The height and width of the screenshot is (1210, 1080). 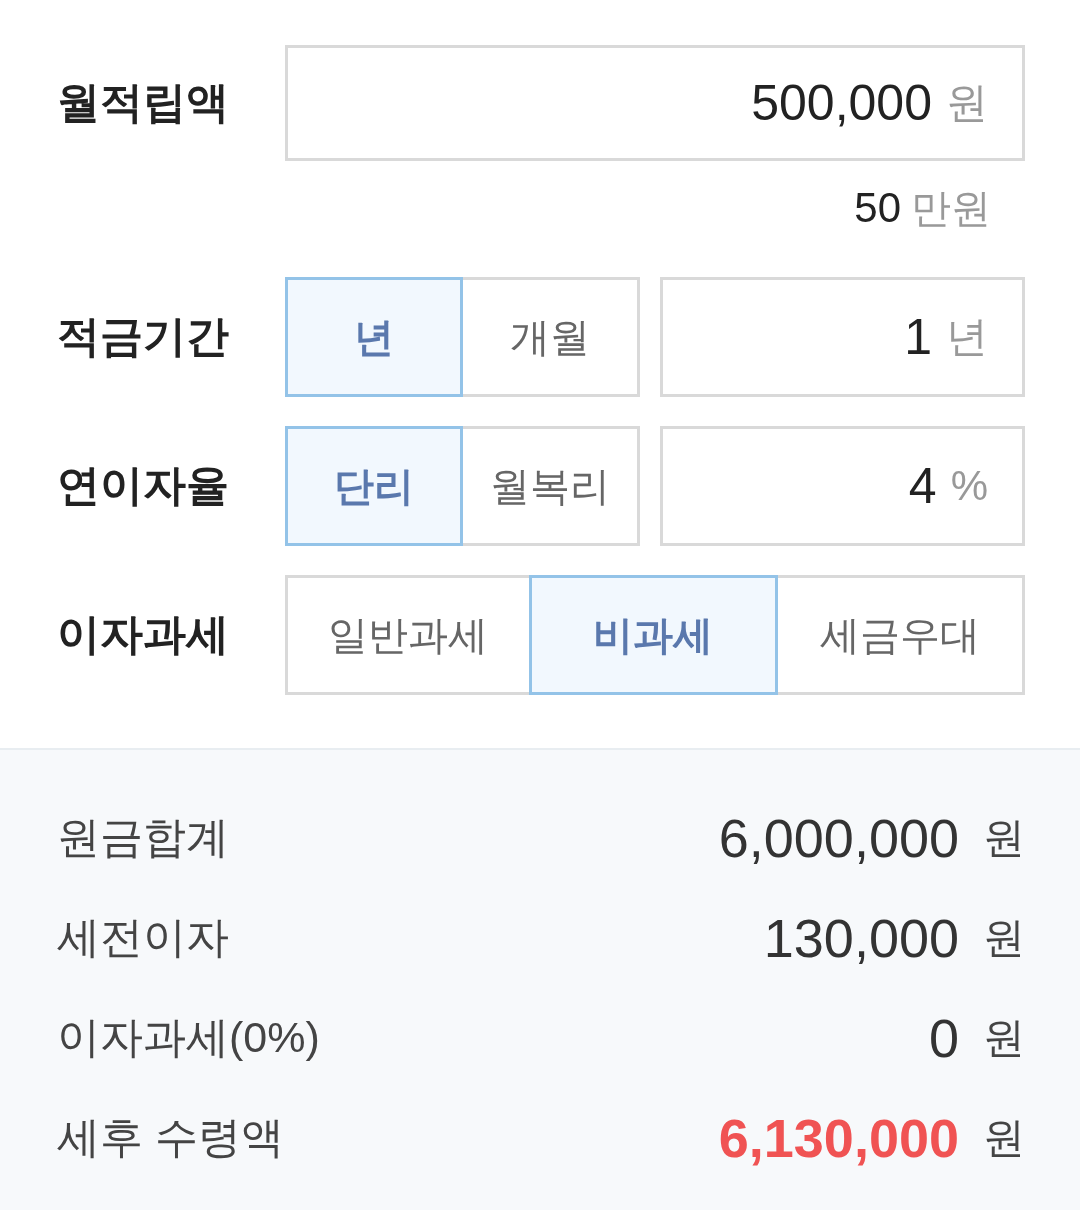 What do you see at coordinates (922, 486) in the screenshot?
I see `field-value: 4` at bounding box center [922, 486].